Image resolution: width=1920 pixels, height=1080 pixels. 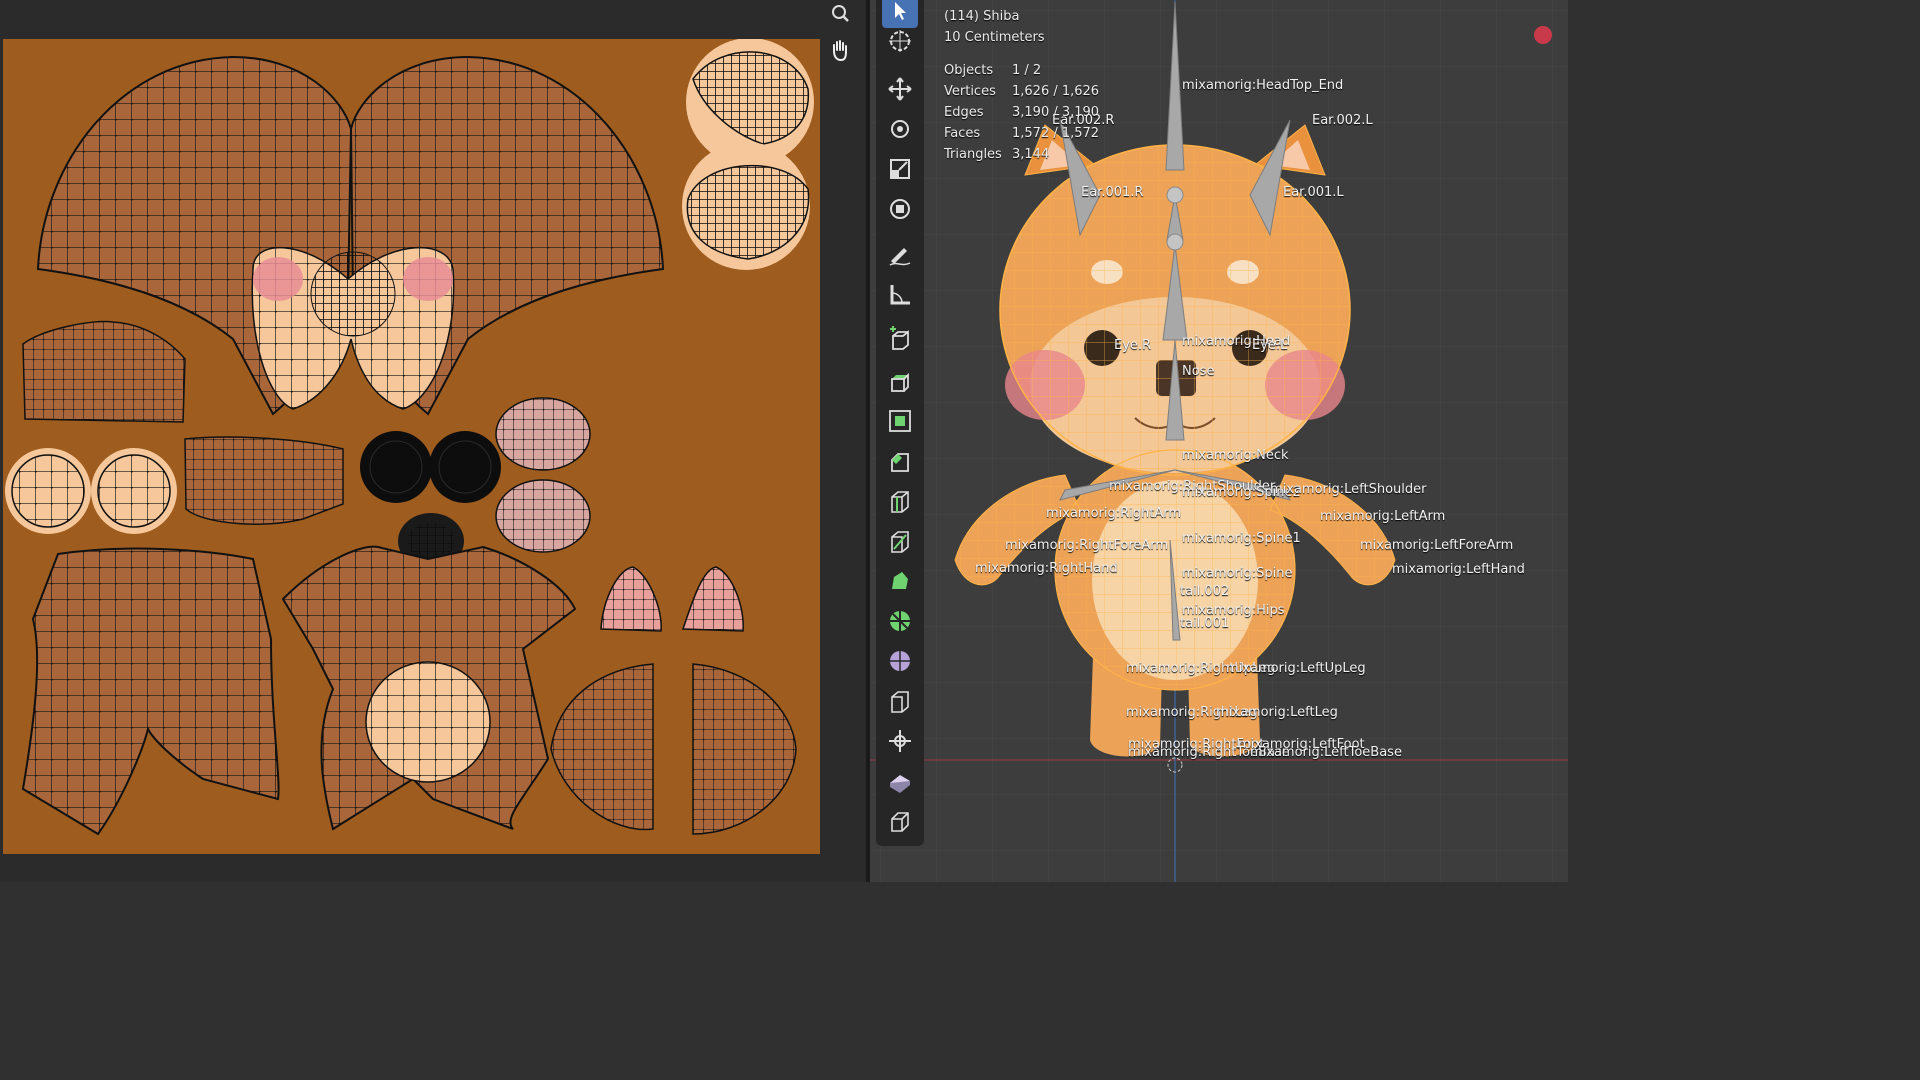 I want to click on bone-label: mixamorig:RightHand, so click(x=1046, y=568).